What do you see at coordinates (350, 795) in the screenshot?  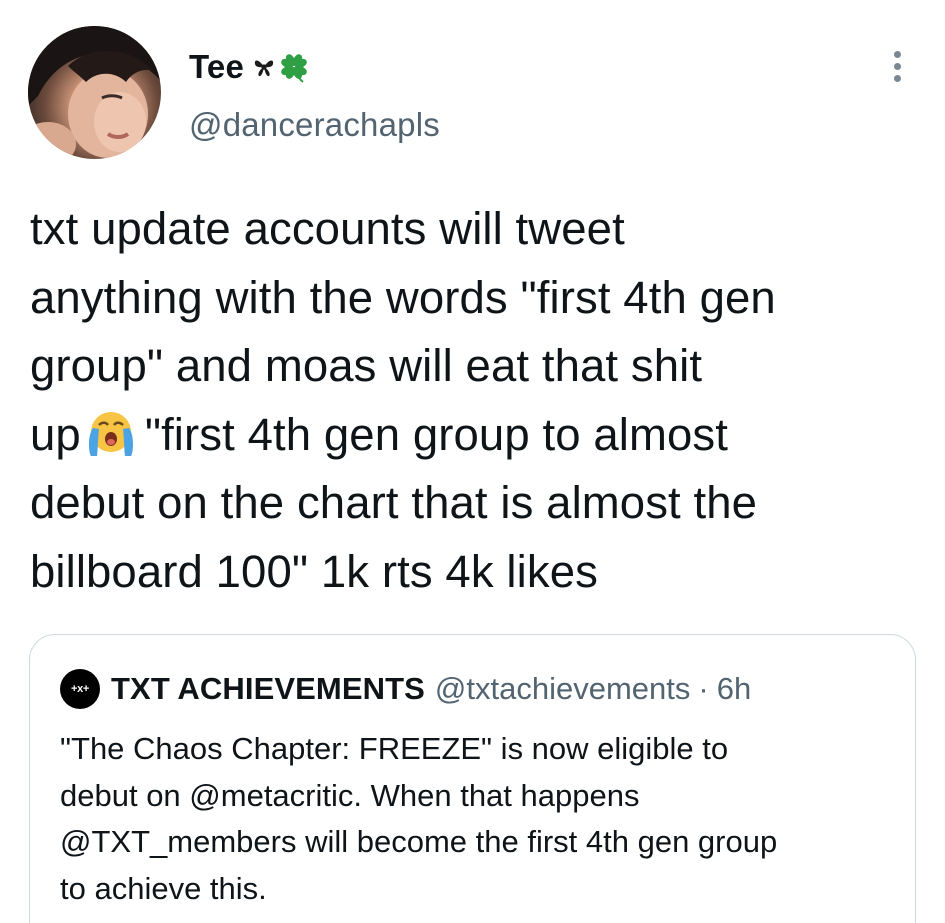 I see `quoted-tweet-text-line: debut on @metacritic. When that happens` at bounding box center [350, 795].